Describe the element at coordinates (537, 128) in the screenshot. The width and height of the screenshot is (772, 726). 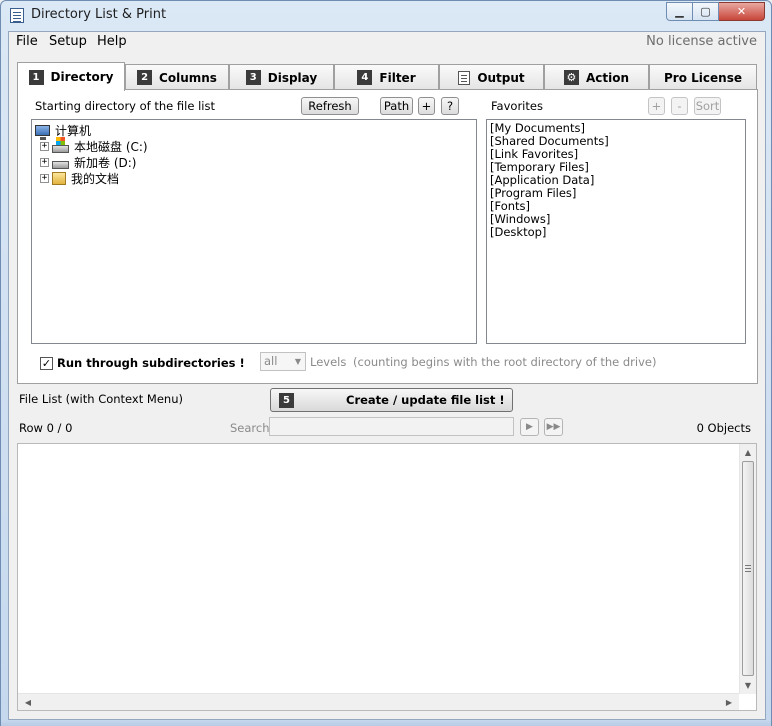
I see `favorite-item: [My Documents]` at that location.